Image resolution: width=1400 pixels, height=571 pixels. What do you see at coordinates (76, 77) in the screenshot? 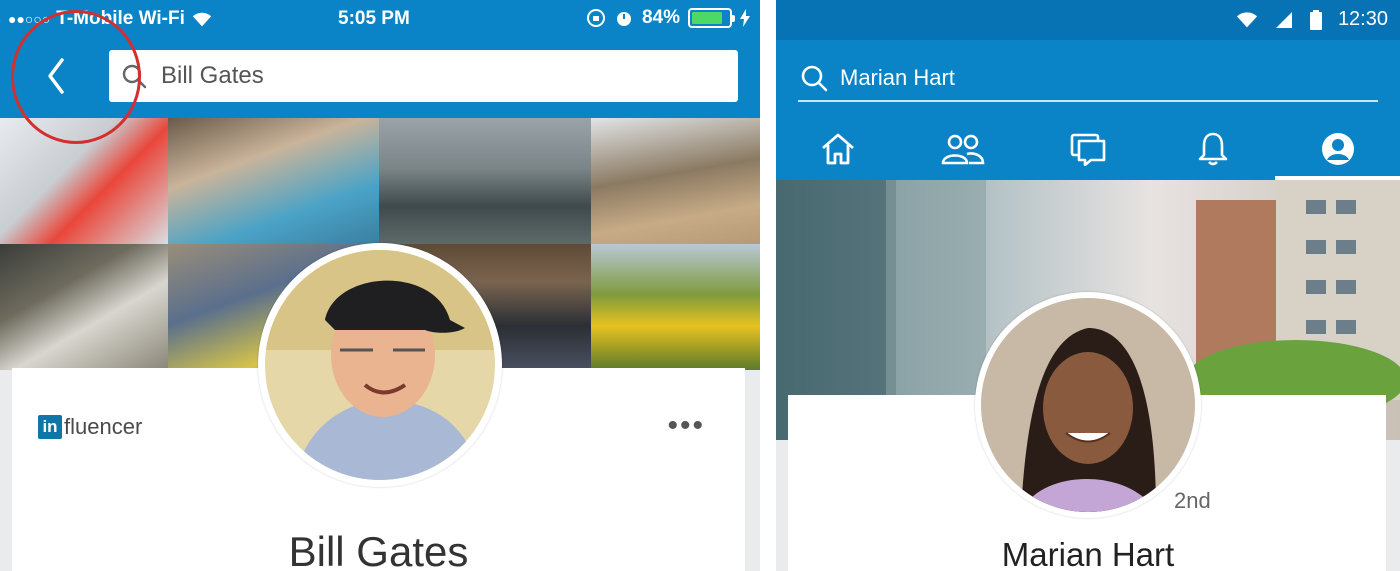
I see `highlight-annotation-circle` at bounding box center [76, 77].